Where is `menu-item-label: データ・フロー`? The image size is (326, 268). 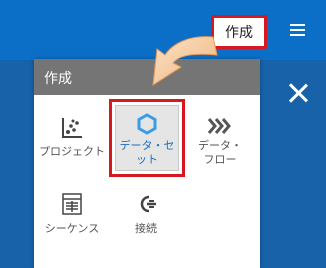 menu-item-label: データ・フロー is located at coordinates (220, 152).